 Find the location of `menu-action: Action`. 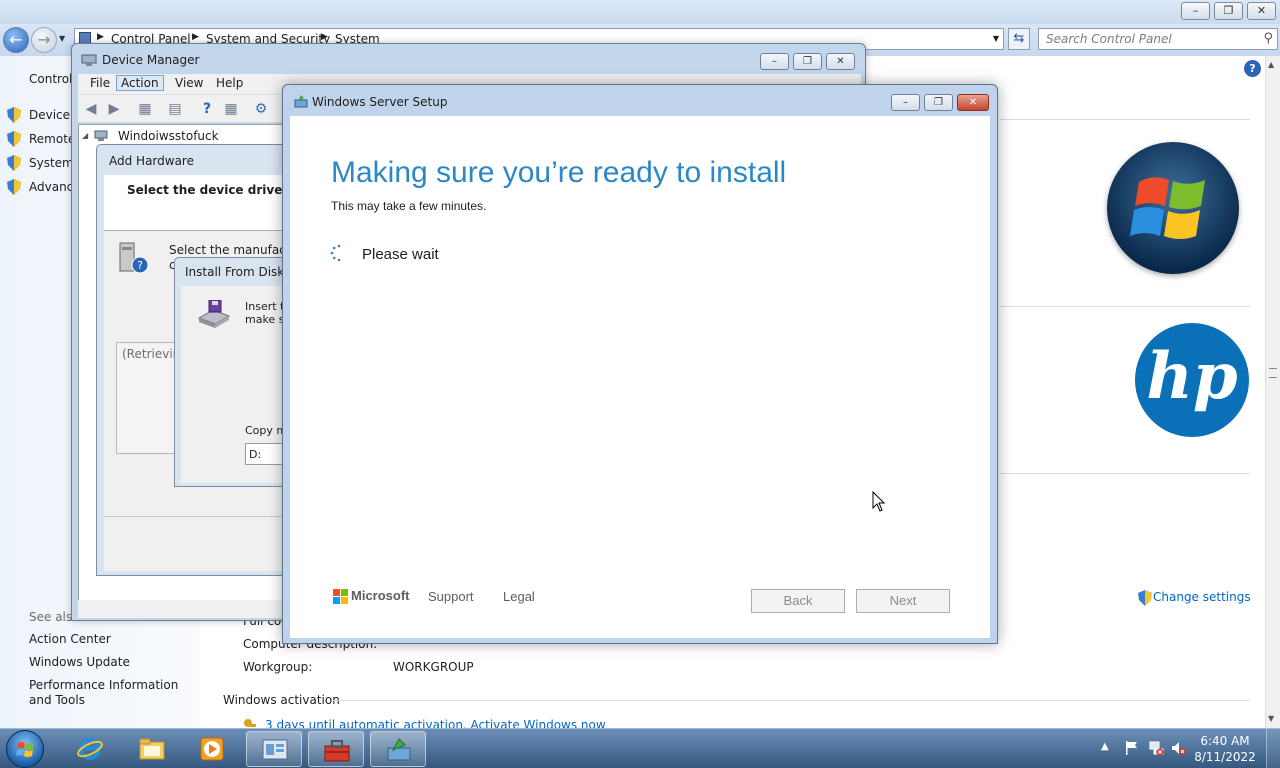

menu-action: Action is located at coordinates (140, 83).